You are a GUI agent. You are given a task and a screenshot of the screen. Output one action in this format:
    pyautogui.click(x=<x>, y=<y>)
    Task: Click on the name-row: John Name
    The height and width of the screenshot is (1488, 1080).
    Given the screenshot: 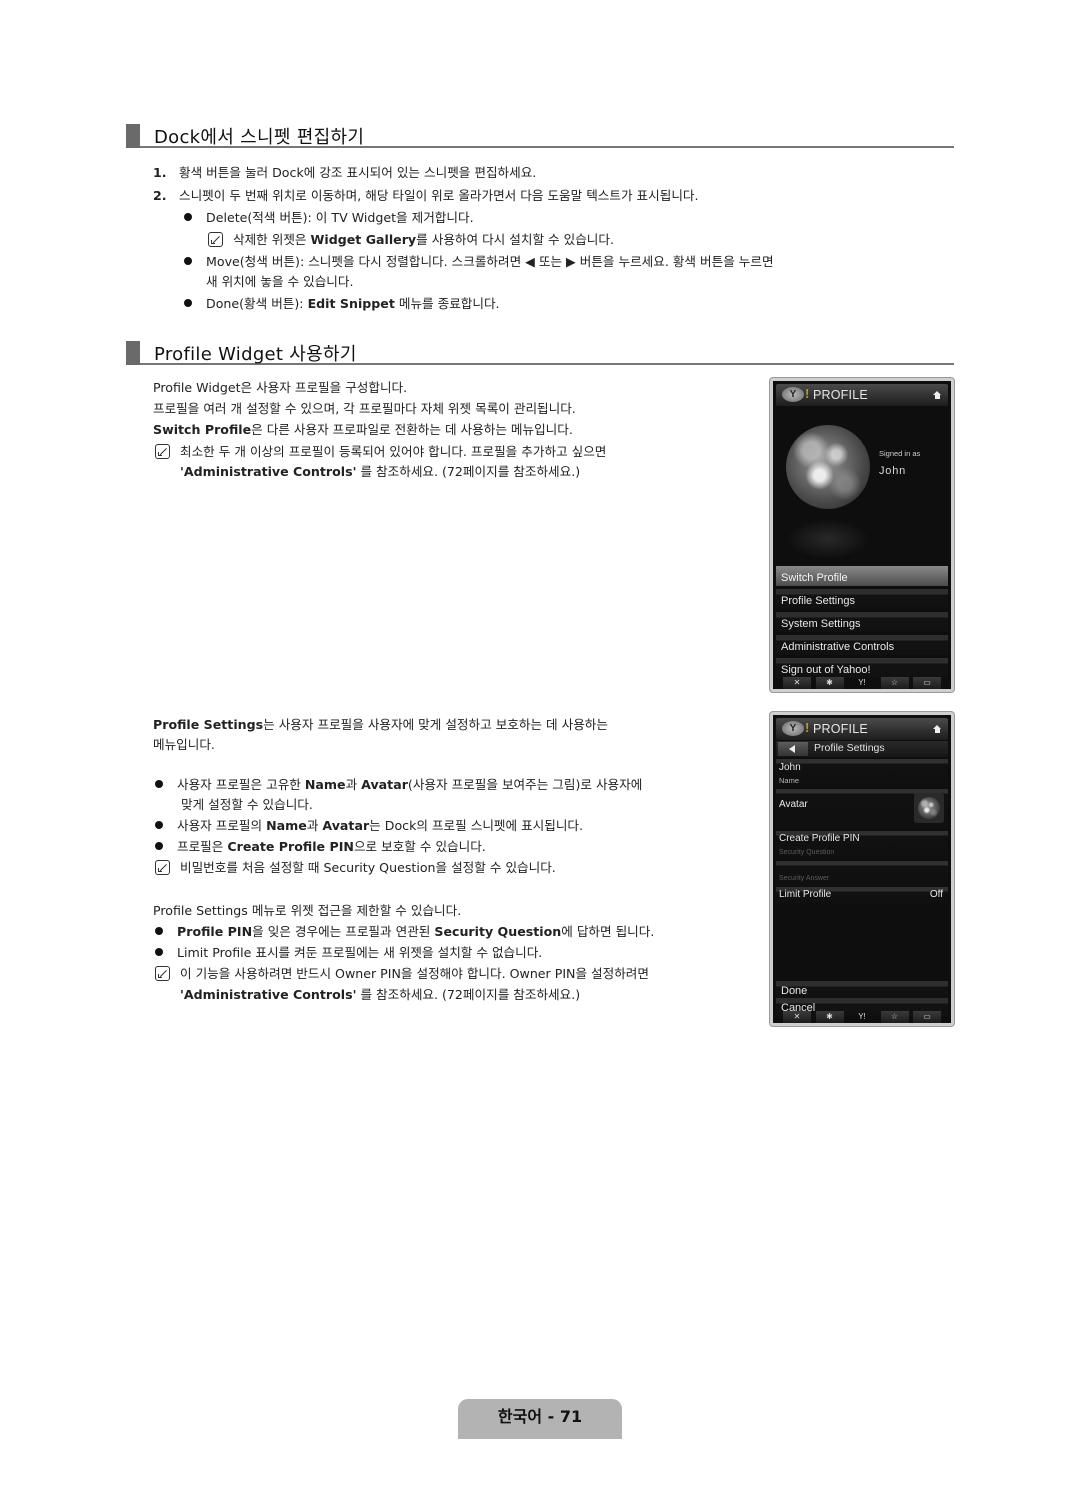 What is the action you would take?
    pyautogui.click(x=862, y=773)
    